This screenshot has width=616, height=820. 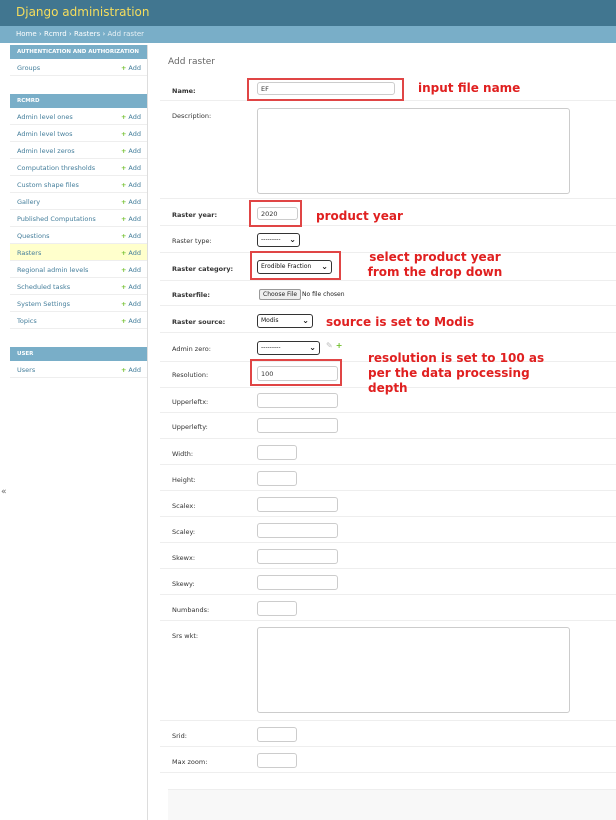 I want to click on sidebar-item-questions: Questions + Add, so click(x=78, y=235).